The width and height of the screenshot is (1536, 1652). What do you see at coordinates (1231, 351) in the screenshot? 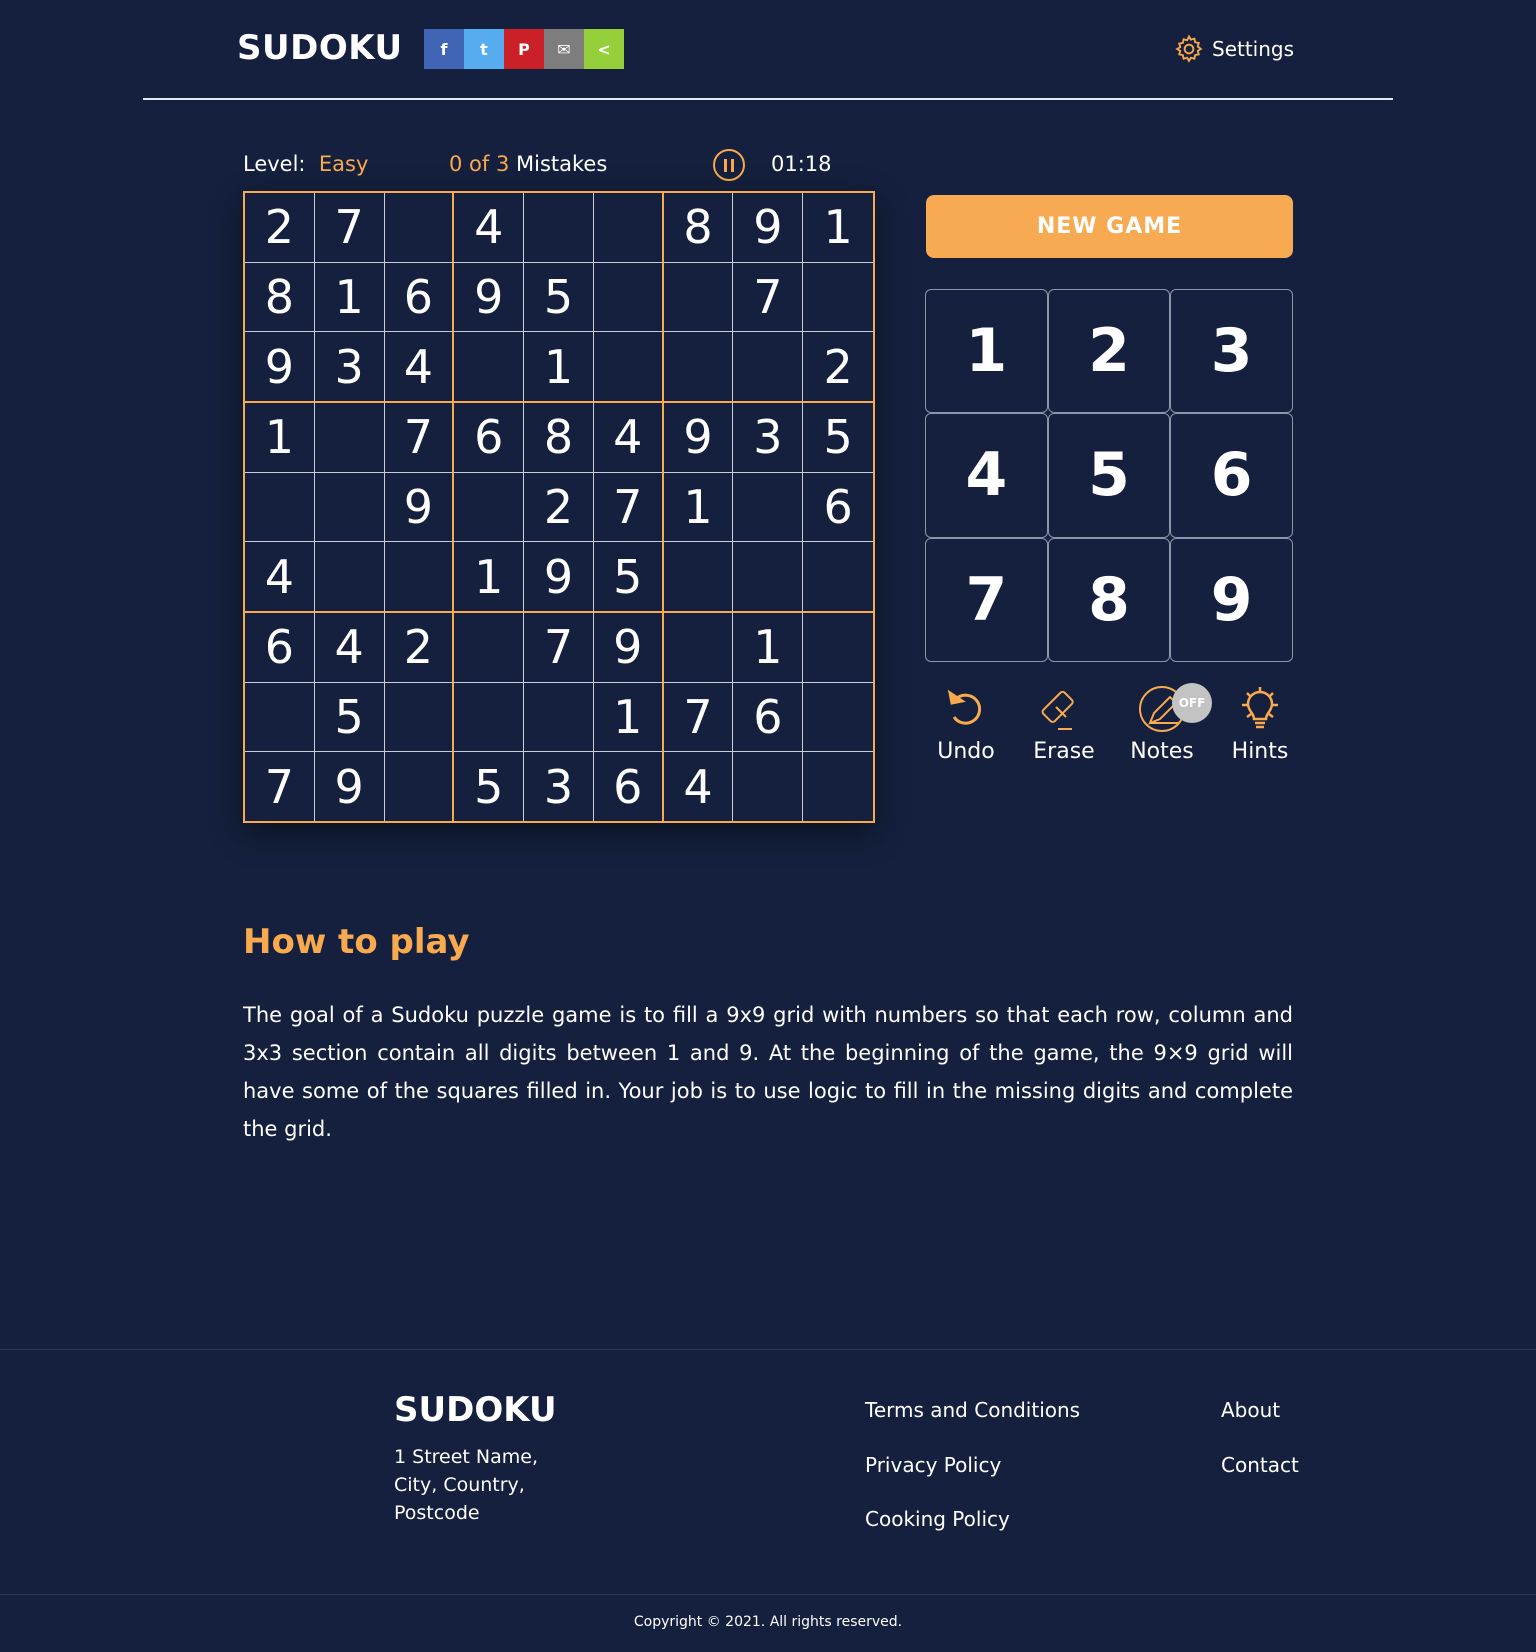
I see `number-button-3: 3` at bounding box center [1231, 351].